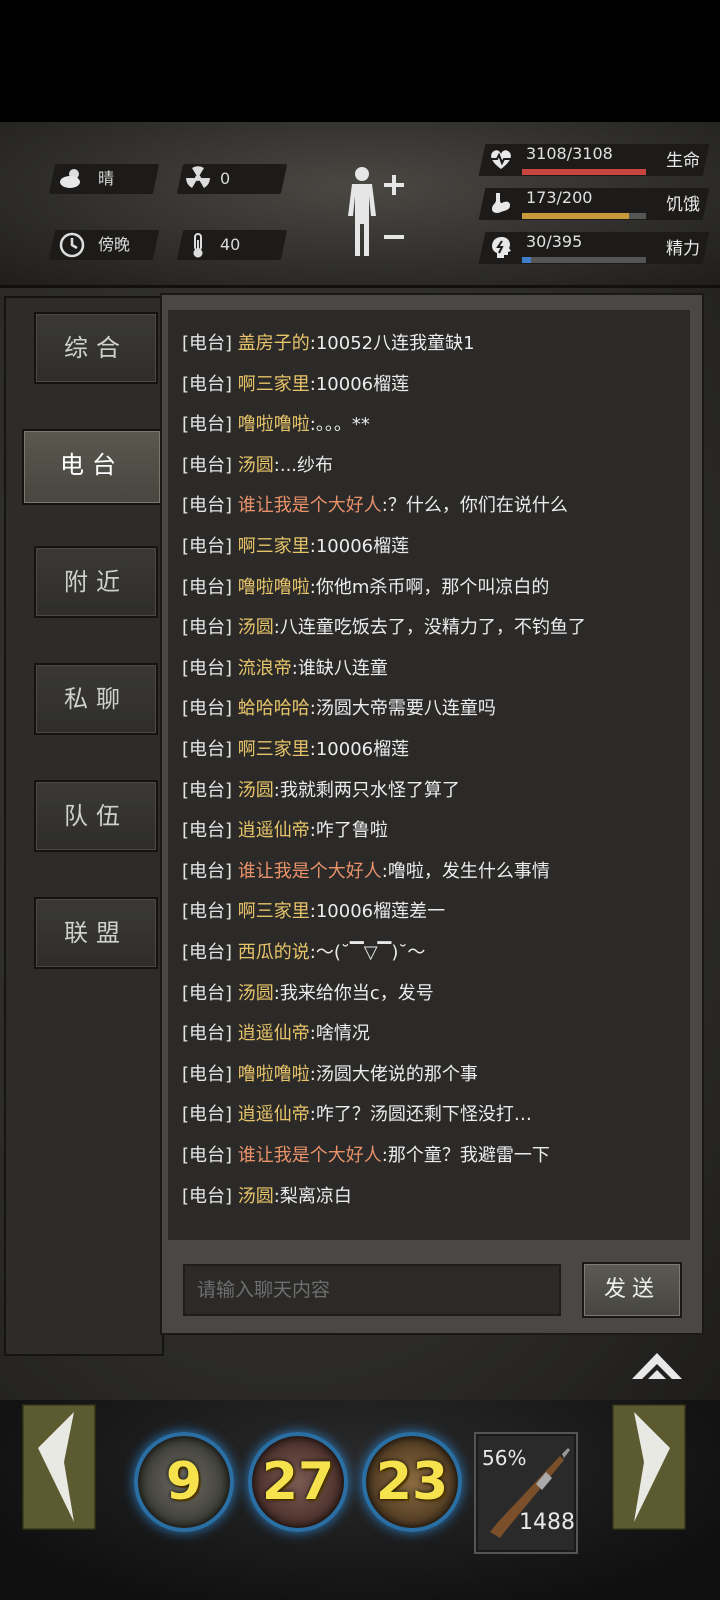 The image size is (720, 1600). I want to click on tab-nearby: 附近, so click(96, 582).